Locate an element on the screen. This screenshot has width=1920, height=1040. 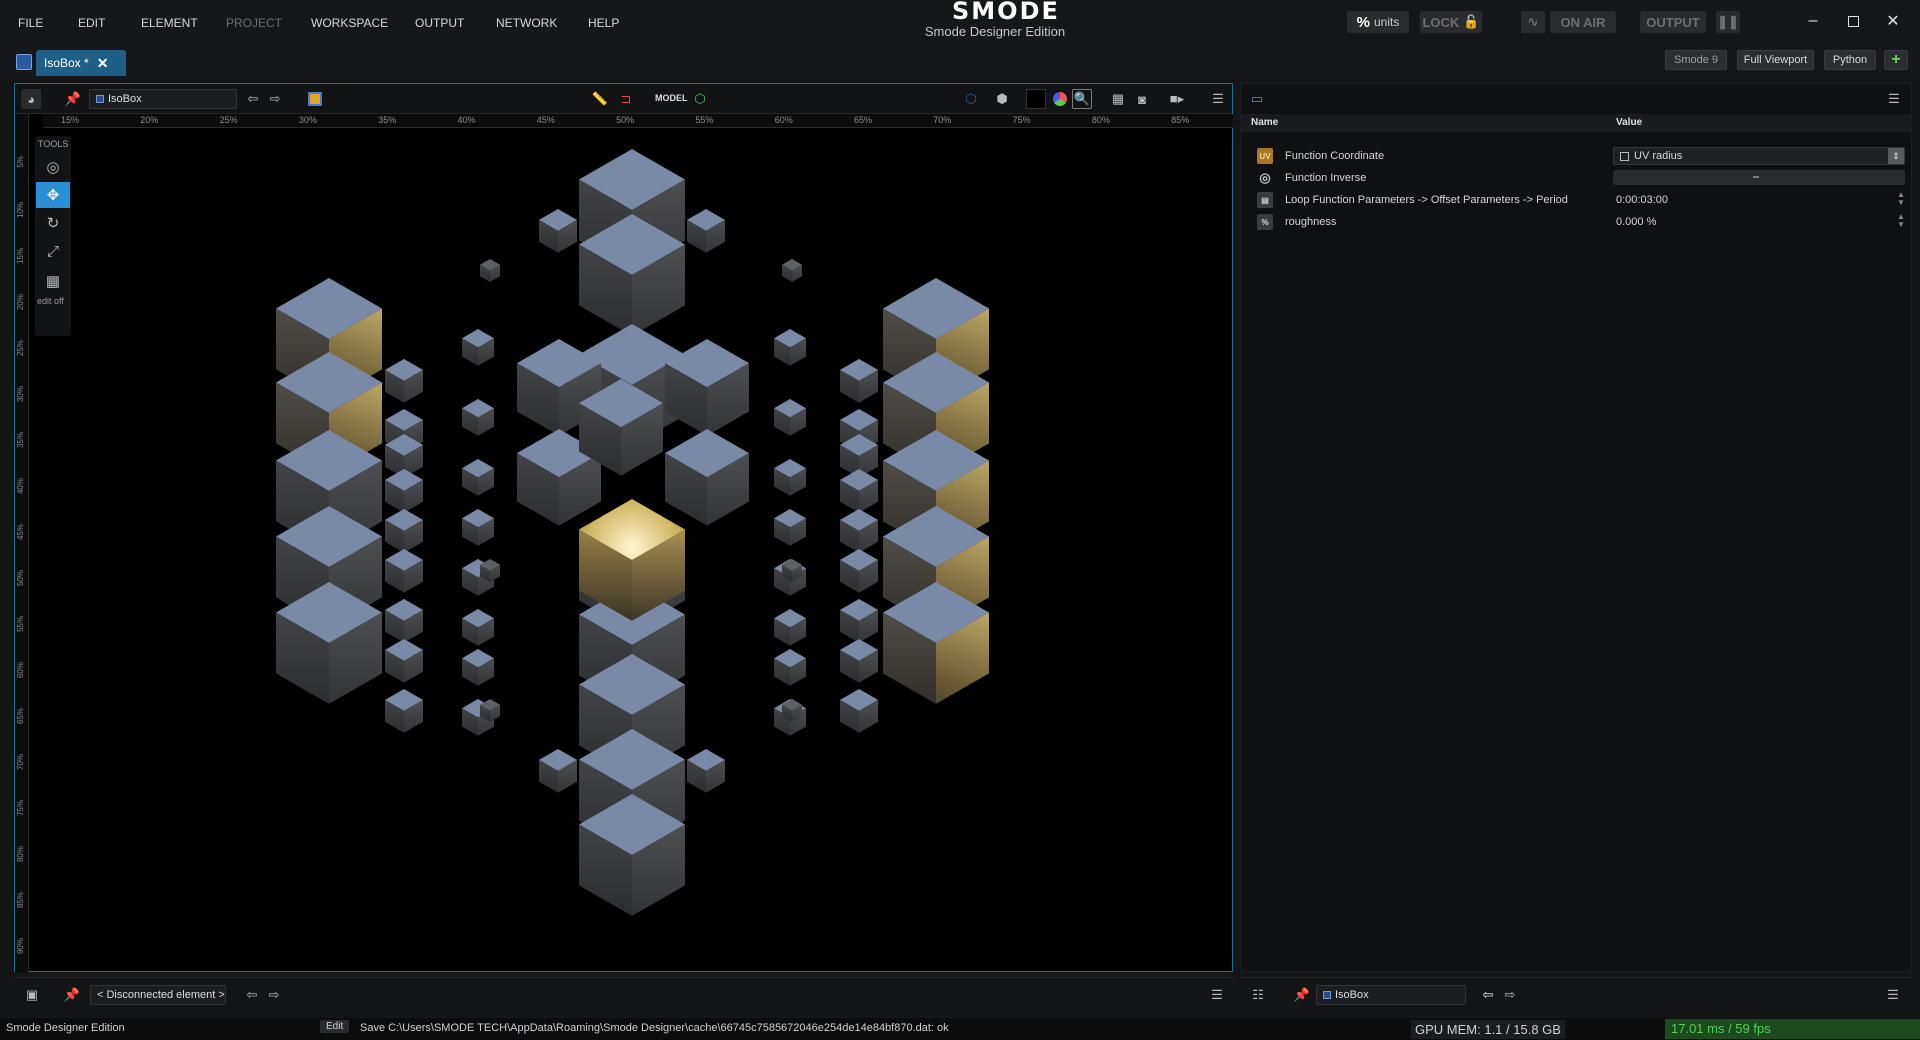
pause-button: ❚❚ is located at coordinates (1728, 22).